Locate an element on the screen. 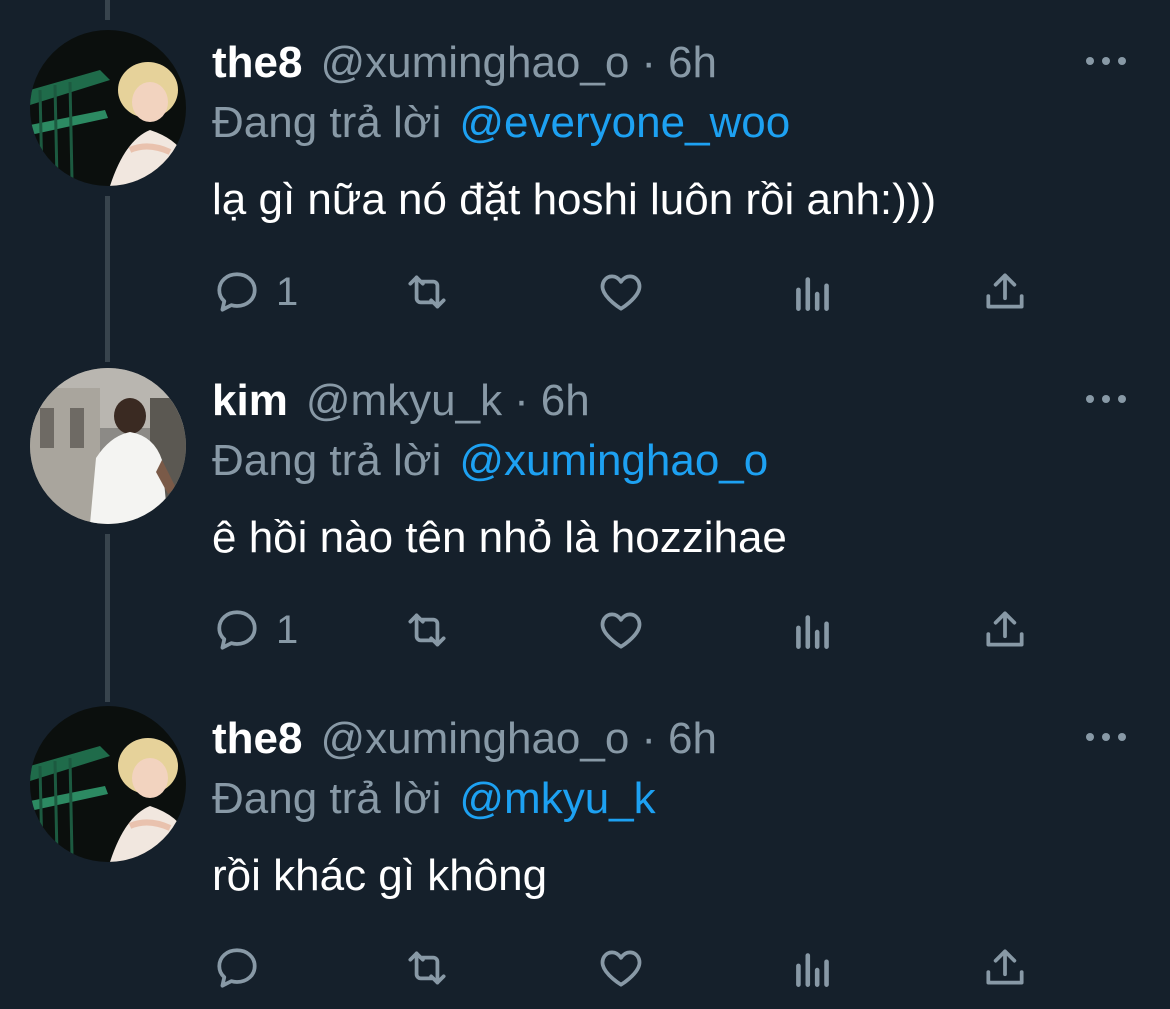 The image size is (1170, 1009). replying-to: Đang trả lời @xuminghao_o is located at coordinates (490, 461).